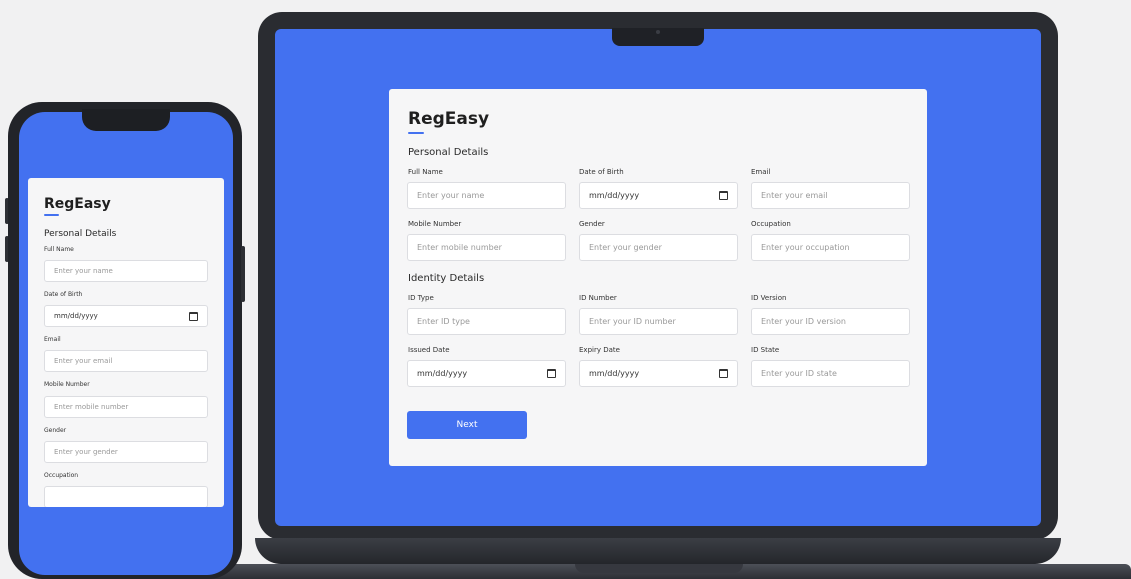 The image size is (1131, 579). I want to click on laptop-hinge, so click(658, 551).